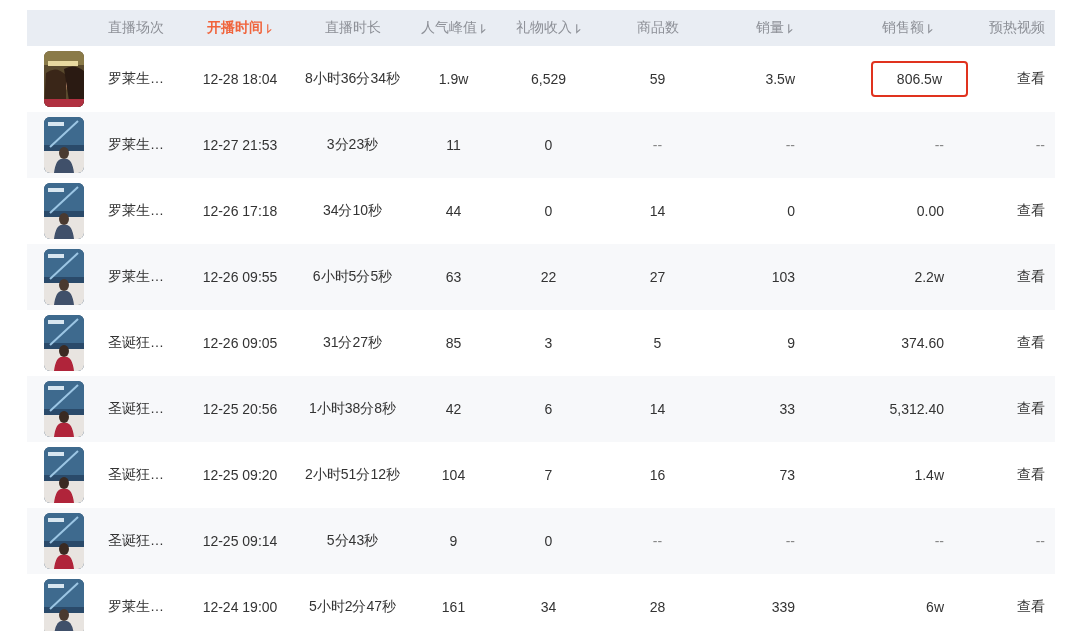 The width and height of the screenshot is (1080, 631). What do you see at coordinates (657, 28) in the screenshot?
I see `column-header: 商品数` at bounding box center [657, 28].